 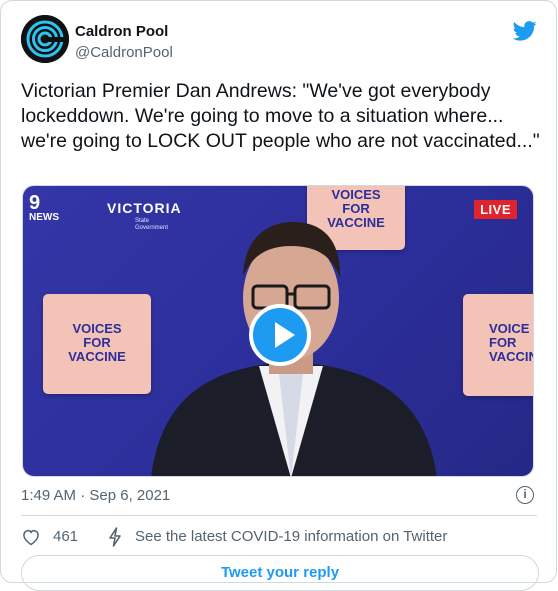 What do you see at coordinates (525, 31) in the screenshot?
I see `twitter-bird-icon` at bounding box center [525, 31].